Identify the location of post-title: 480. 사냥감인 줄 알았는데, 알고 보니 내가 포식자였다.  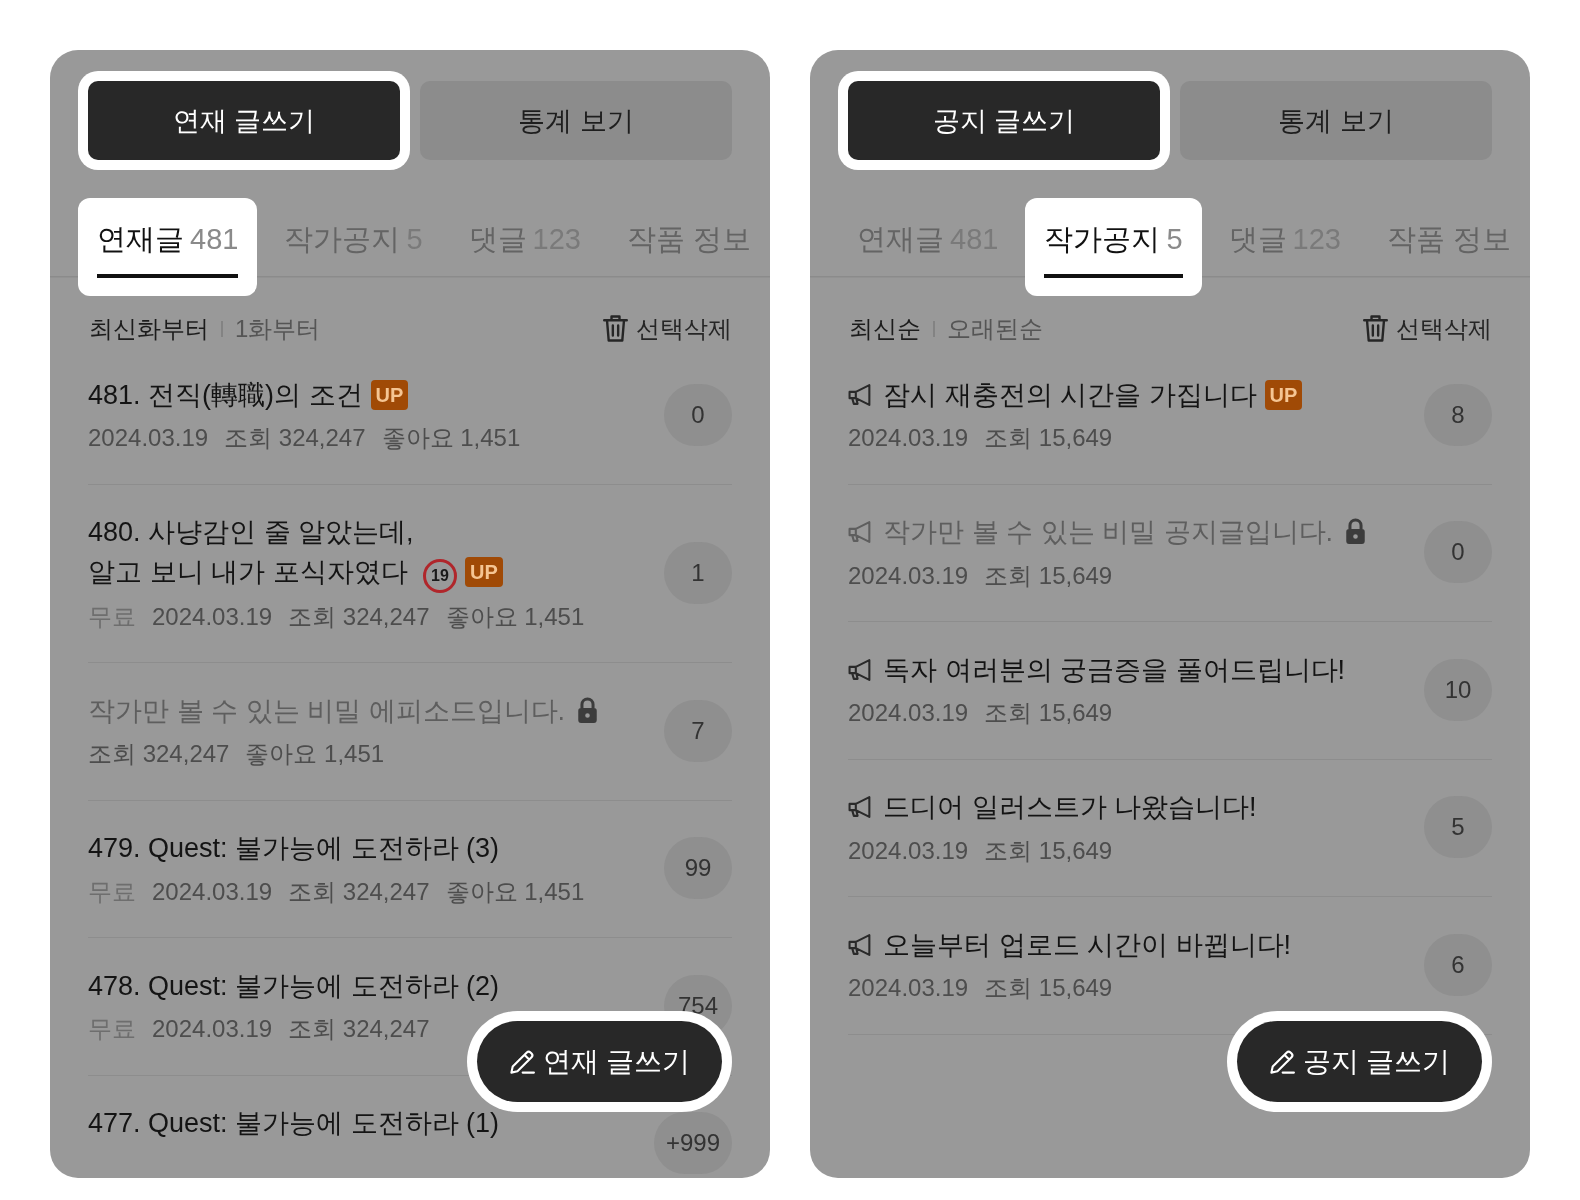
(251, 552).